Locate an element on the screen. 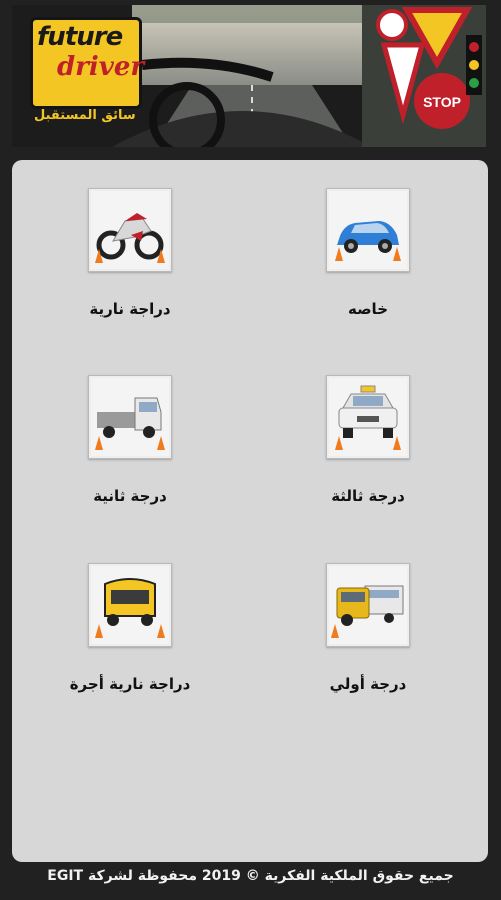  category-second-class: درجة ثانية is located at coordinates (130, 440).